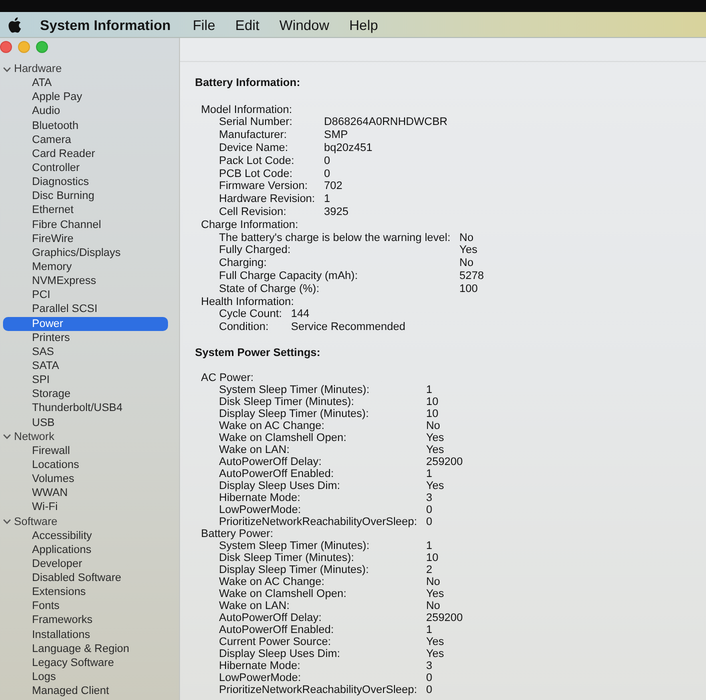 This screenshot has width=706, height=700. What do you see at coordinates (85, 620) in the screenshot?
I see `sidebar-item: Frameworks` at bounding box center [85, 620].